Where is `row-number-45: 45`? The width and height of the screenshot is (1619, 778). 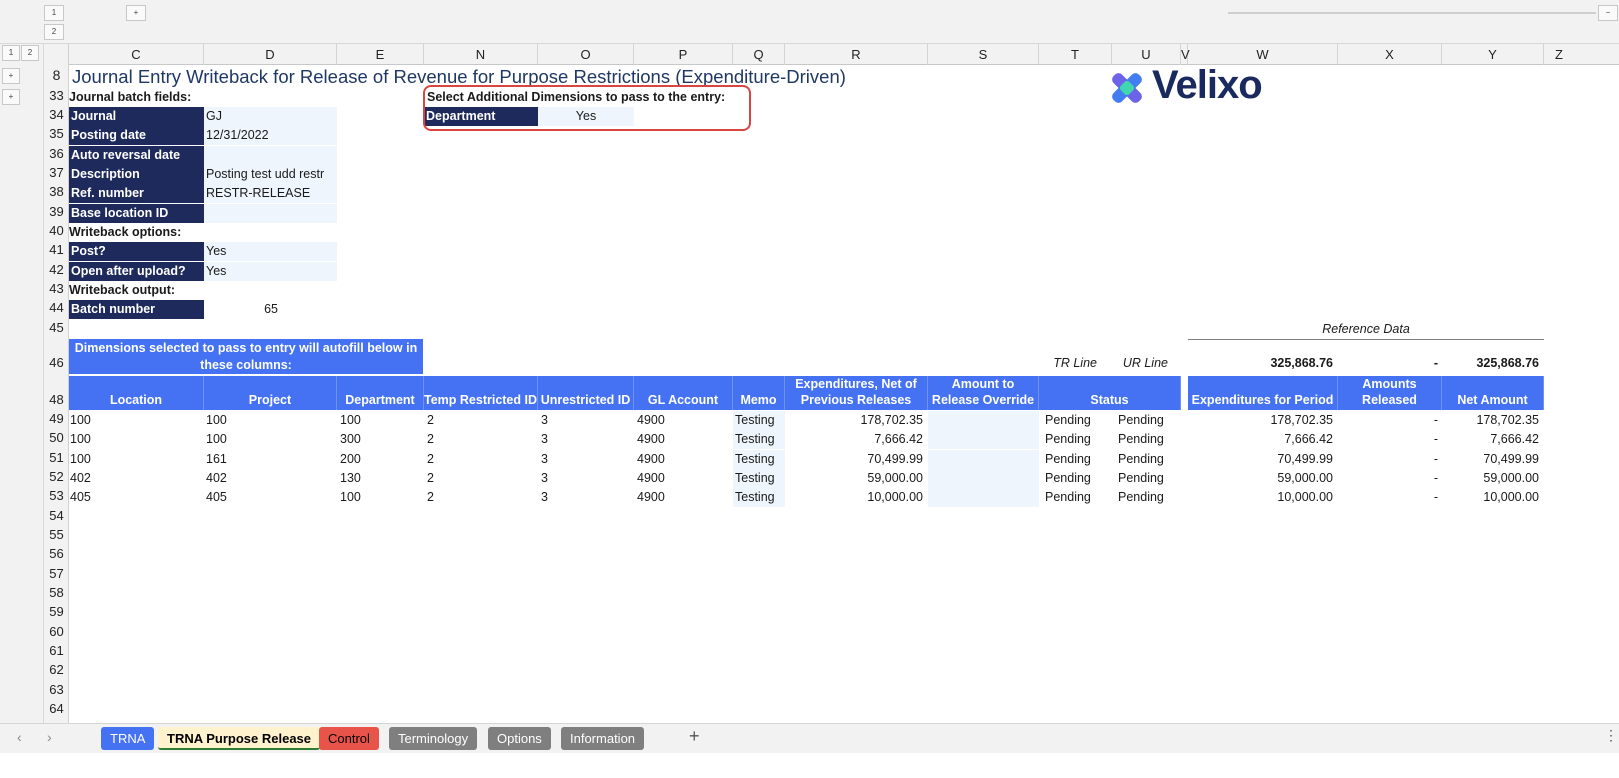
row-number-45: 45 is located at coordinates (56, 327).